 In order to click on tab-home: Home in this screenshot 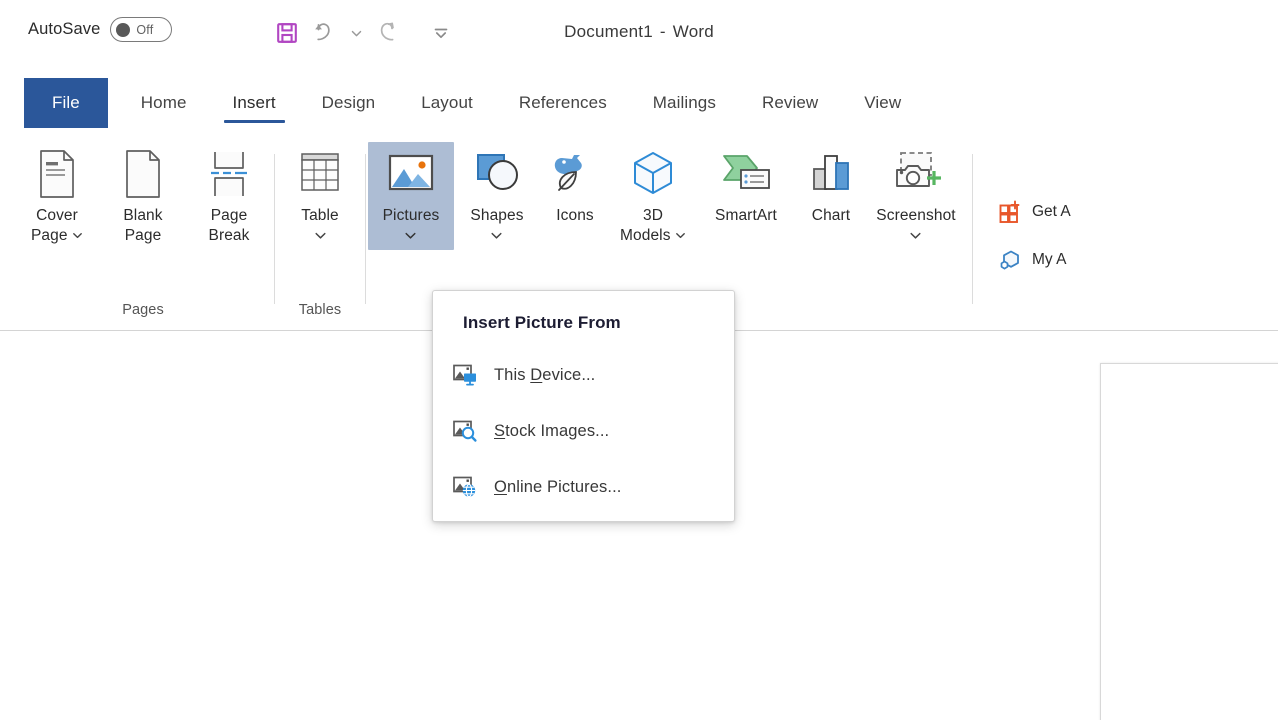, I will do `click(164, 103)`.